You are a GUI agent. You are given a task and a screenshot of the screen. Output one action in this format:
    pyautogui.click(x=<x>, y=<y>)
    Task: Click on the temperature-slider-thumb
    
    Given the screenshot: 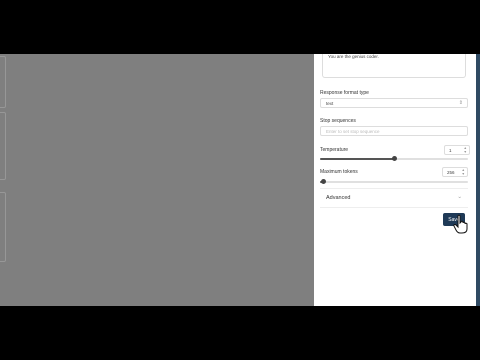 What is the action you would take?
    pyautogui.click(x=394, y=158)
    